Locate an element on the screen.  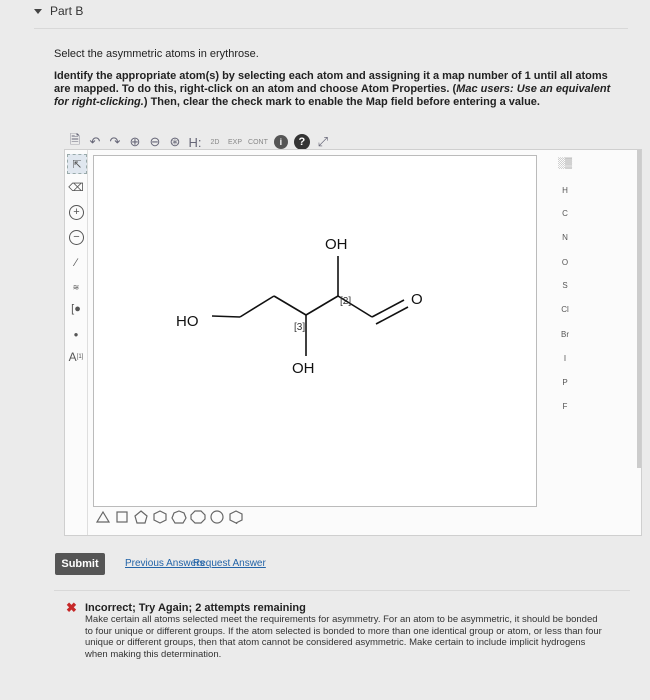
periodic-table-icon: ░▒ is located at coordinates (565, 163).